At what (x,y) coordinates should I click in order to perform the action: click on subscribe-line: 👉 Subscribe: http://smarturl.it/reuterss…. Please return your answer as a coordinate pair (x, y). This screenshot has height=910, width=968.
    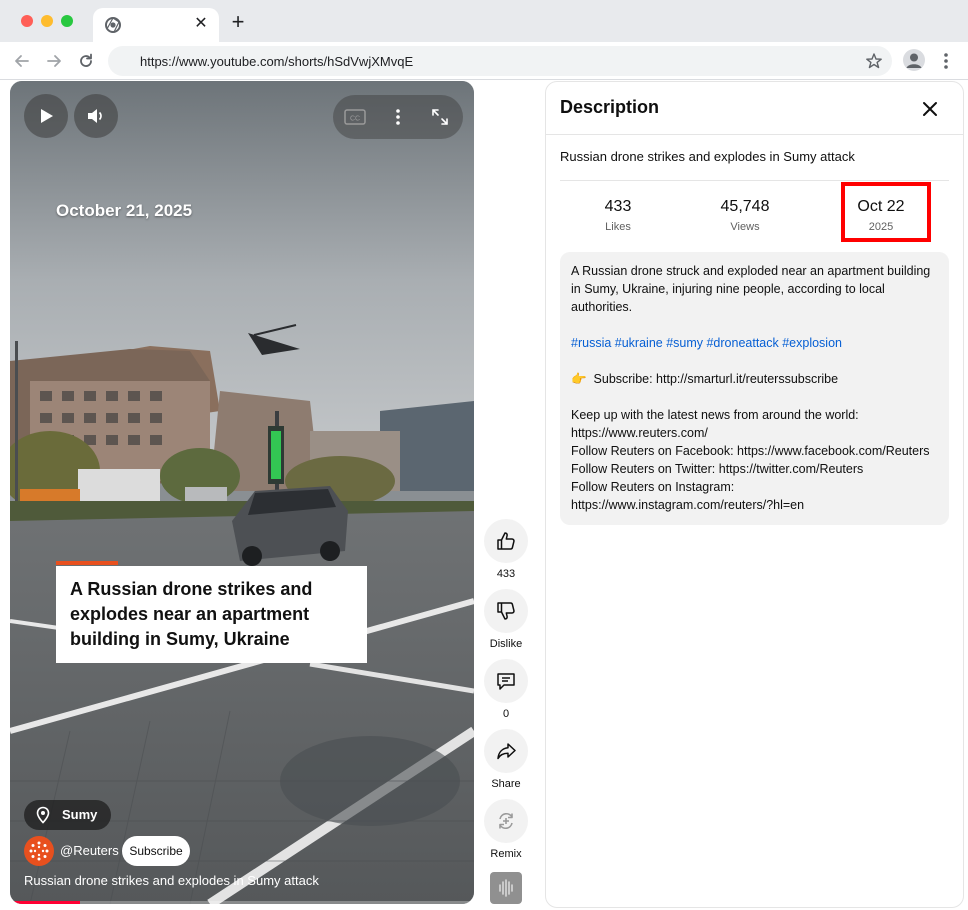
    Looking at the image, I should click on (754, 379).